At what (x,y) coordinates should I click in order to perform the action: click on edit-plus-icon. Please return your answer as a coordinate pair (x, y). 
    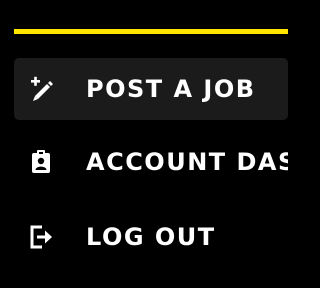
    Looking at the image, I should click on (42, 88).